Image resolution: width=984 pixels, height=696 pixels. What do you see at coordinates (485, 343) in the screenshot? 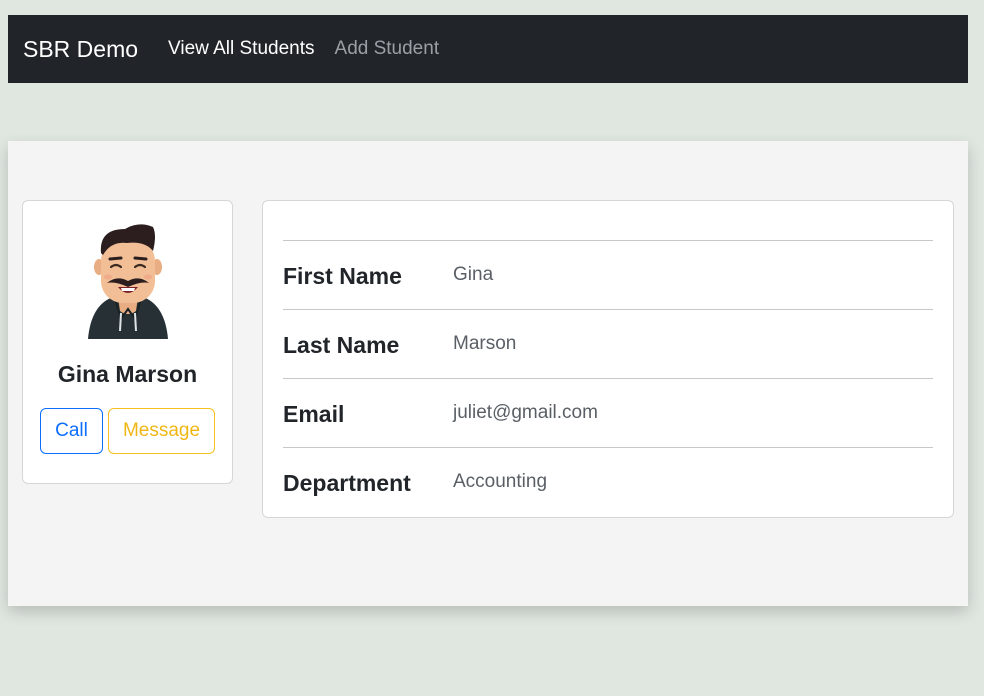
I see `detail-value: Marson` at bounding box center [485, 343].